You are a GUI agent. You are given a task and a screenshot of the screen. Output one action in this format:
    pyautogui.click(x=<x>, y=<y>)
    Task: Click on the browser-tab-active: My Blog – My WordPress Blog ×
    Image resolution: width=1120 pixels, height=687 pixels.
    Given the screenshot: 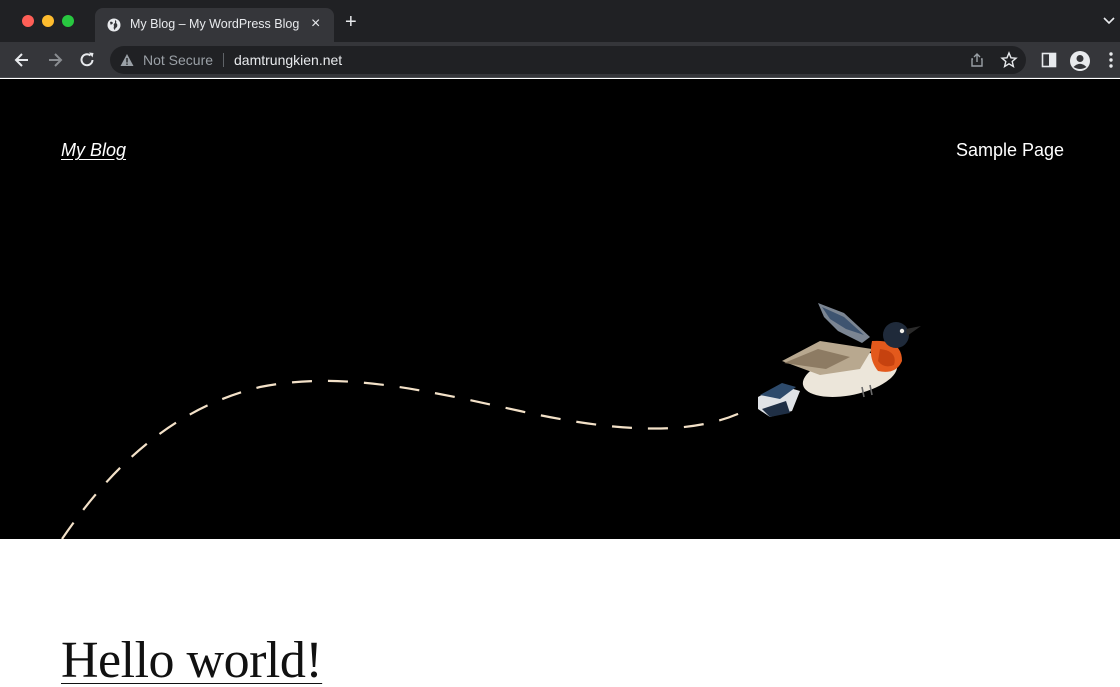 What is the action you would take?
    pyautogui.click(x=214, y=25)
    